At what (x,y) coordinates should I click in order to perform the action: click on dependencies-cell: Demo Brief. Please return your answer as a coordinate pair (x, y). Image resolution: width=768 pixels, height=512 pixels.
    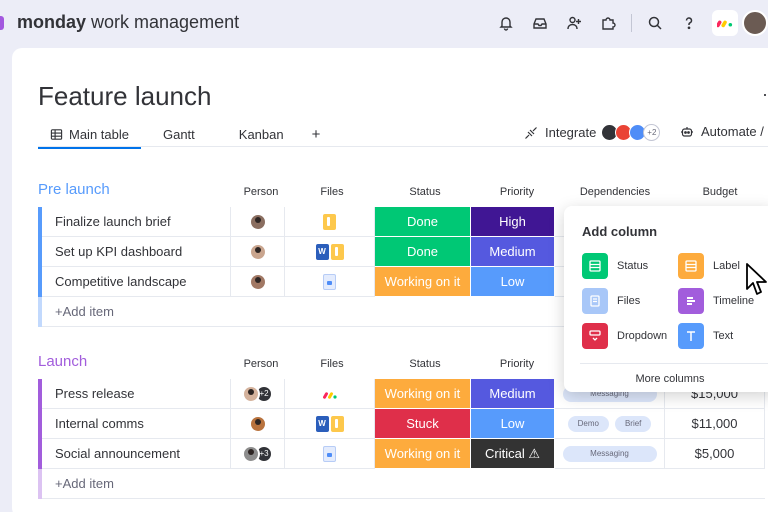
    Looking at the image, I should click on (610, 424).